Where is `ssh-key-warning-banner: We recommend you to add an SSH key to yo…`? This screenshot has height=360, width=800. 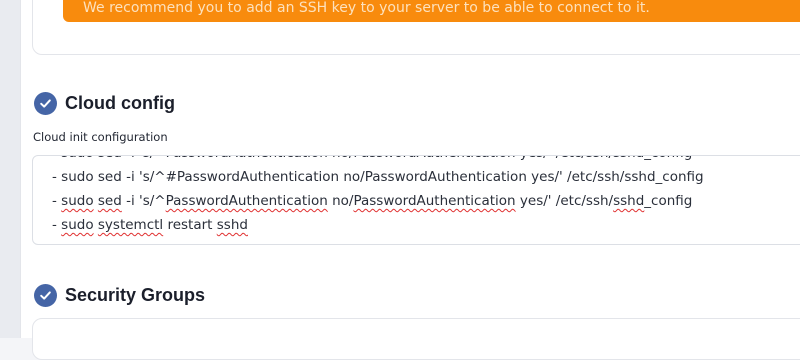 ssh-key-warning-banner: We recommend you to add an SSH key to yo… is located at coordinates (431, 11).